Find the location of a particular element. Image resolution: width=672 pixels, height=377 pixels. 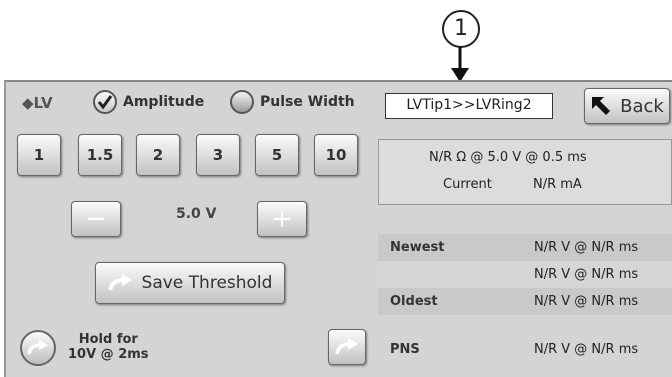

callout-arrow-icon is located at coordinates (460, 64).